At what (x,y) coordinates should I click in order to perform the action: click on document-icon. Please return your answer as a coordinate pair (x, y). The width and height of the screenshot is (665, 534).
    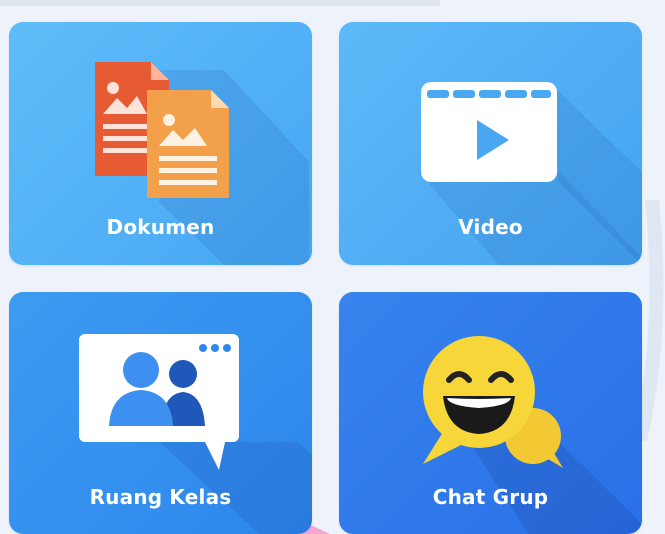
    Looking at the image, I should click on (162, 130).